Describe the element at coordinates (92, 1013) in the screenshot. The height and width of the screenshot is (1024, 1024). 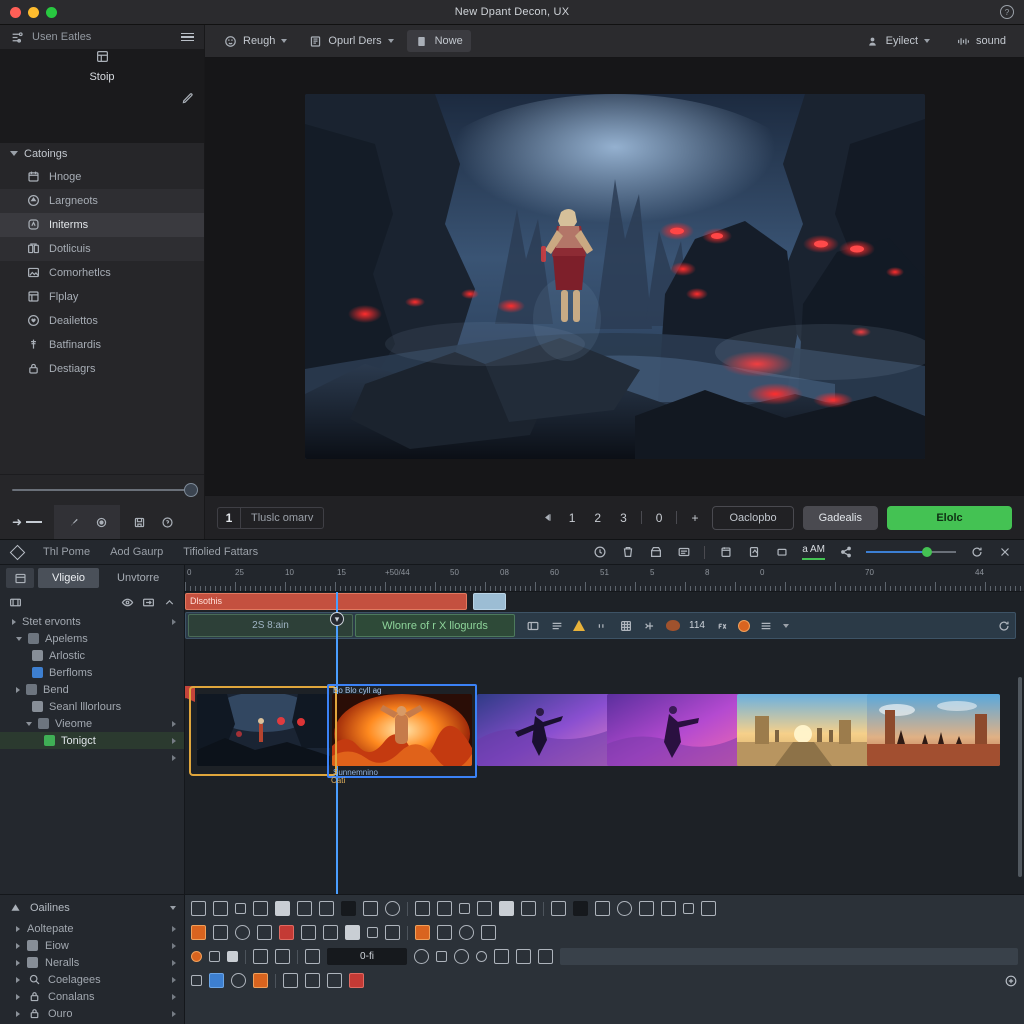
I see `dock-item-ouro: Ouro` at that location.